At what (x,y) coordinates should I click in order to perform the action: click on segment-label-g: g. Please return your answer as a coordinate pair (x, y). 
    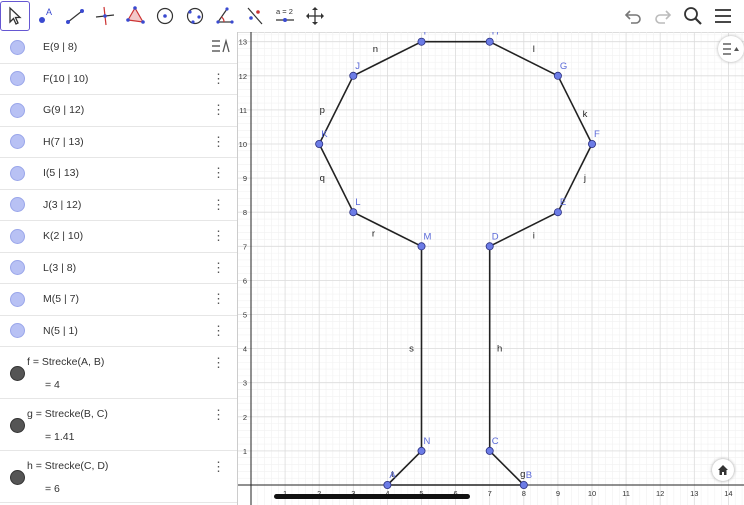
    Looking at the image, I should click on (522, 474).